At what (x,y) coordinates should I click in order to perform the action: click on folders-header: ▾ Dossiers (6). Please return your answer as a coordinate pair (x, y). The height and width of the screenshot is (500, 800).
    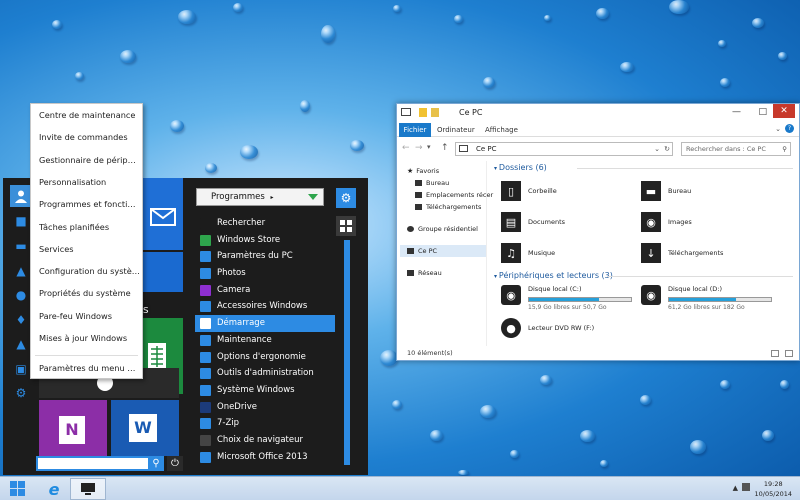
    Looking at the image, I should click on (520, 167).